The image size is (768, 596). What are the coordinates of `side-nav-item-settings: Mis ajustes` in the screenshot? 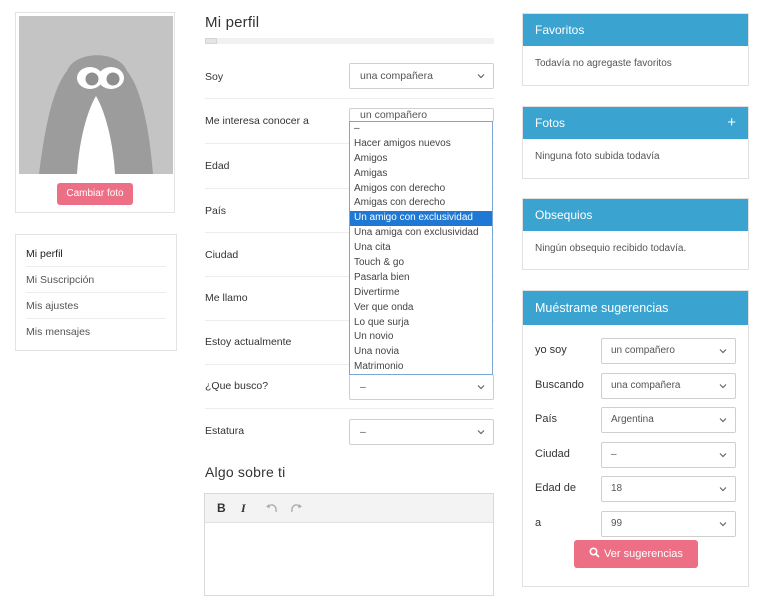 It's located at (96, 306).